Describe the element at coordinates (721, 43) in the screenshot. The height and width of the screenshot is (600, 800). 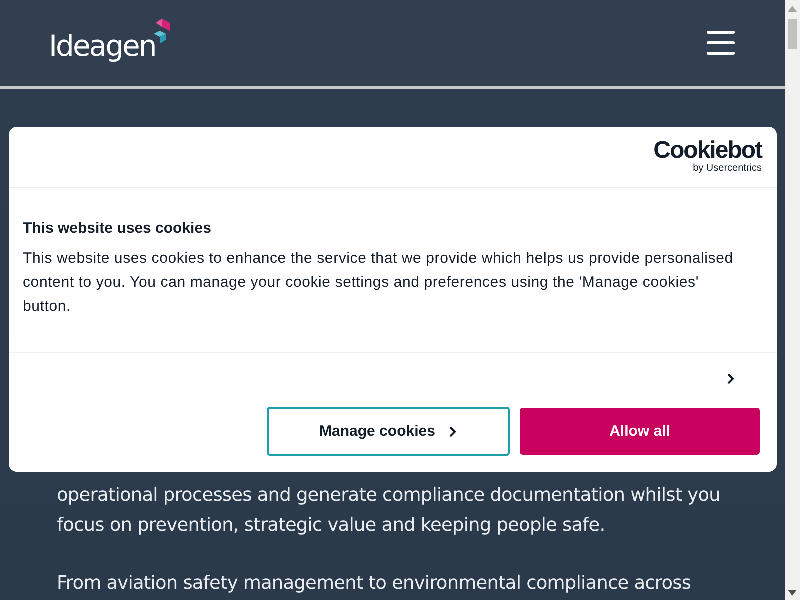
I see `menu-icon` at that location.